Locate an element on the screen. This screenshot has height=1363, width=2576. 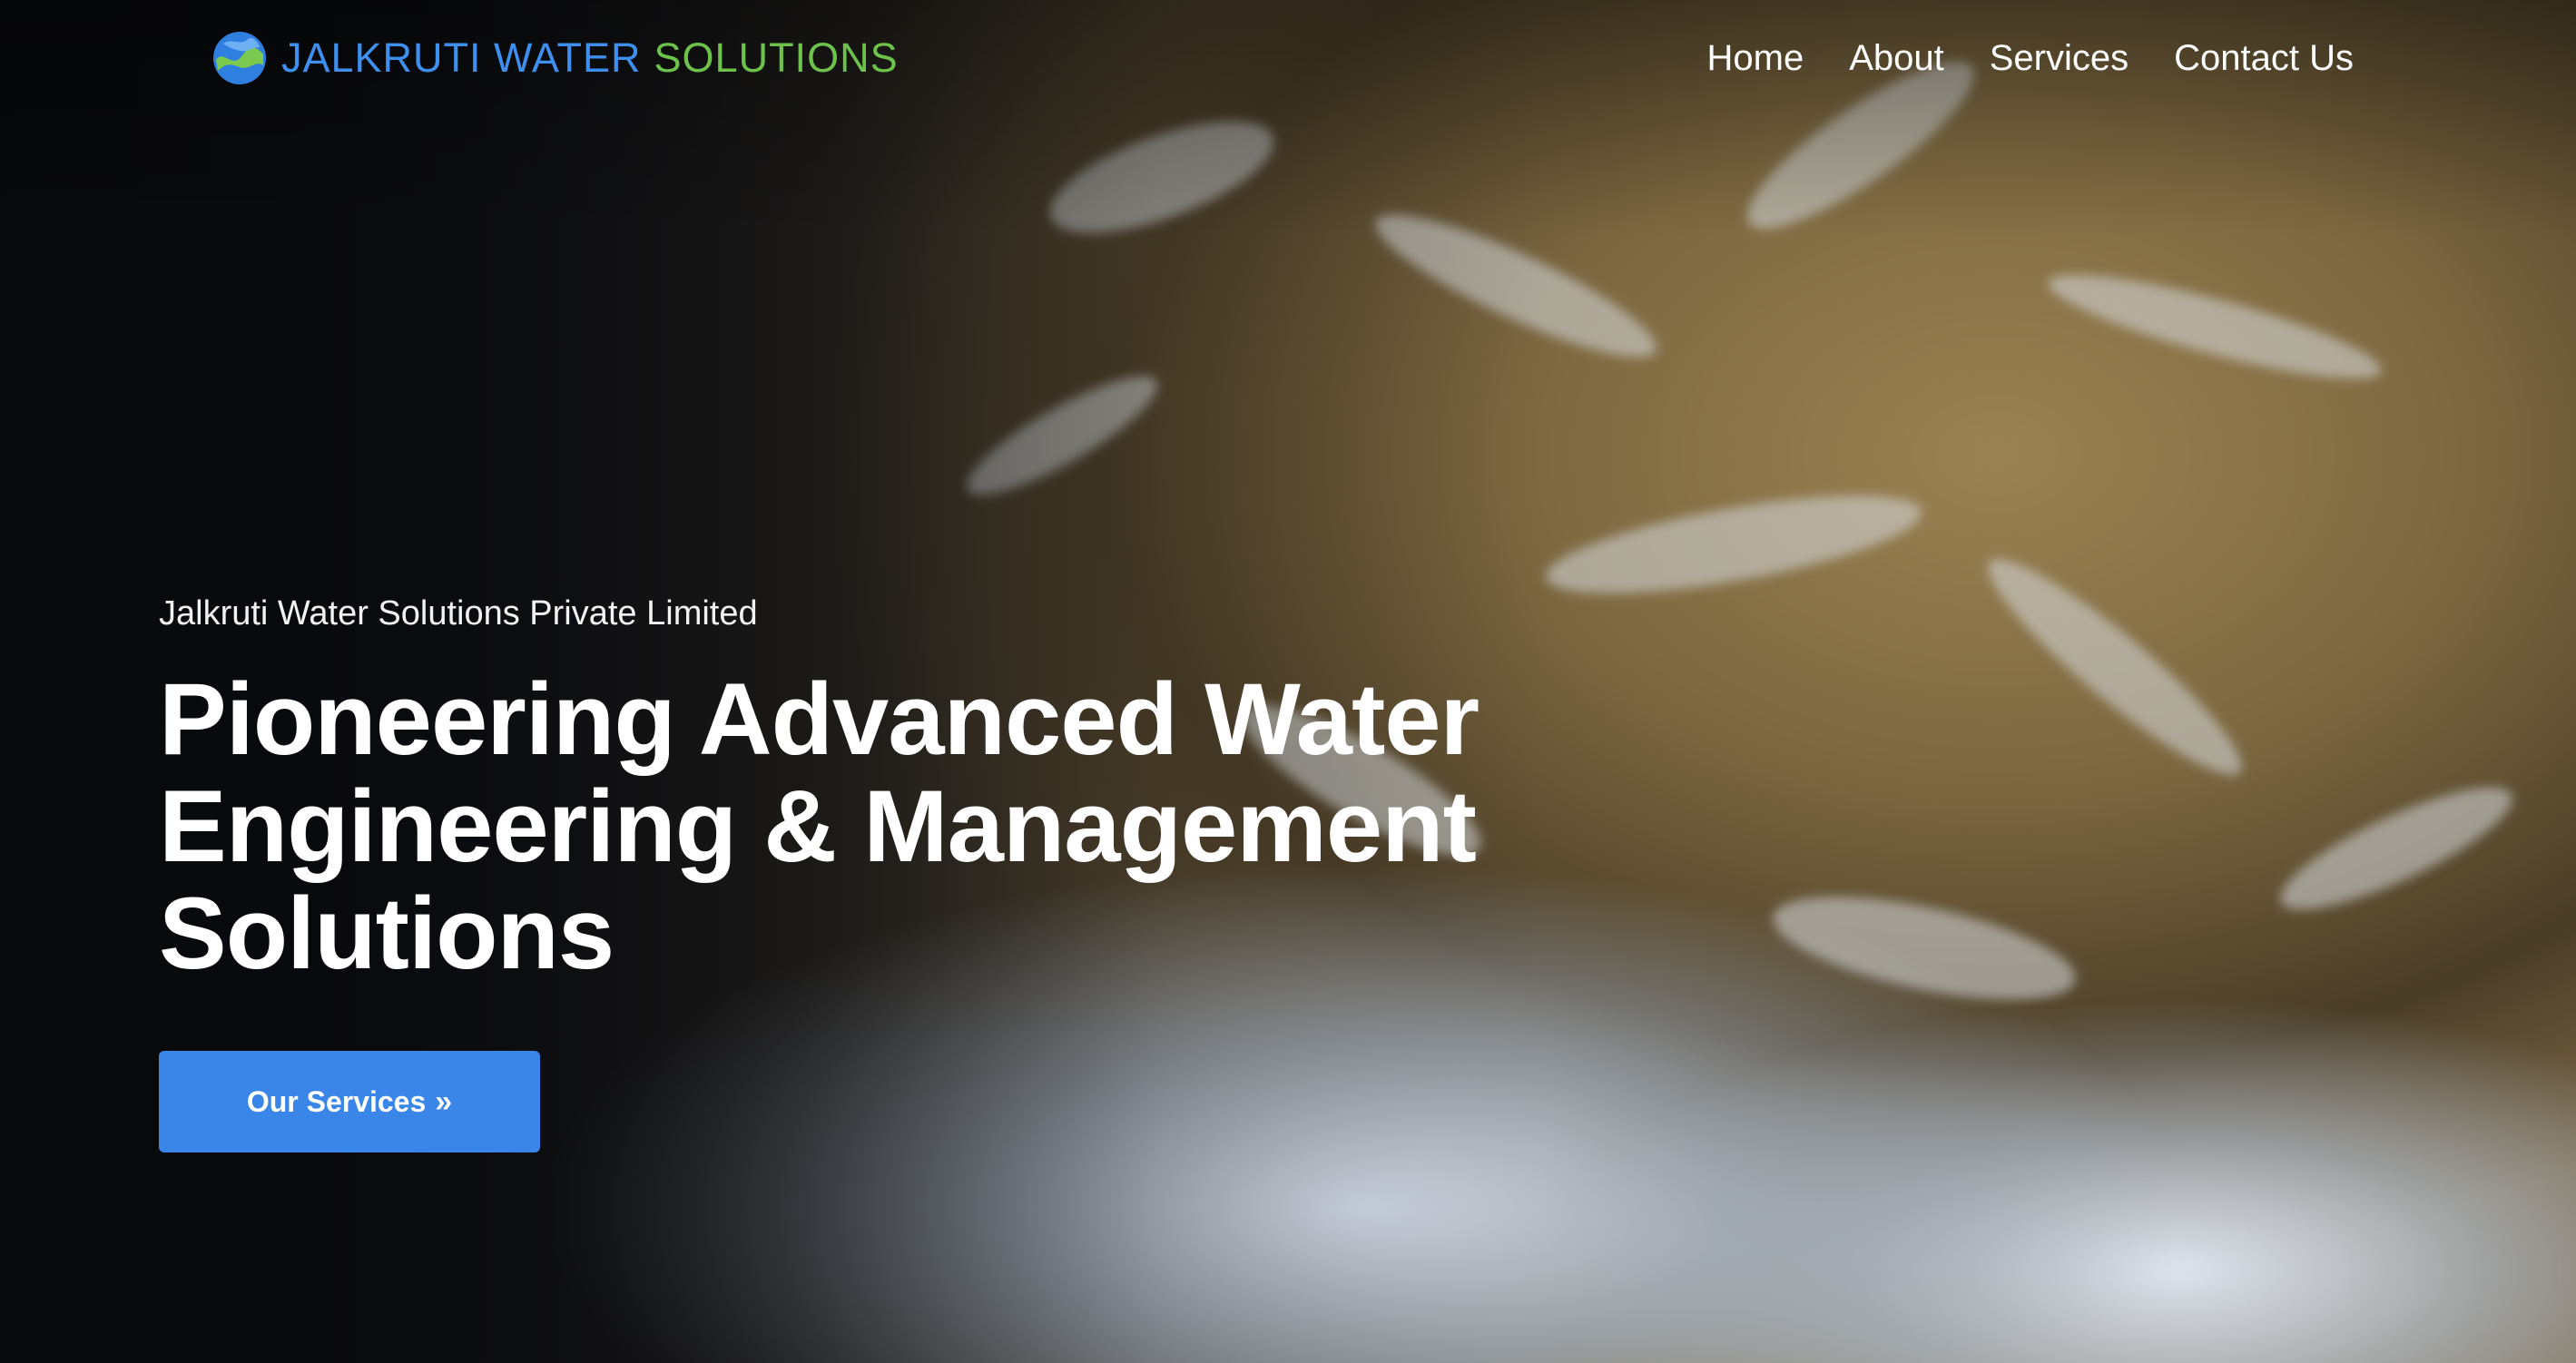
brand-home-link: JALKRUTI WATER SOLUTIONS is located at coordinates (555, 58).